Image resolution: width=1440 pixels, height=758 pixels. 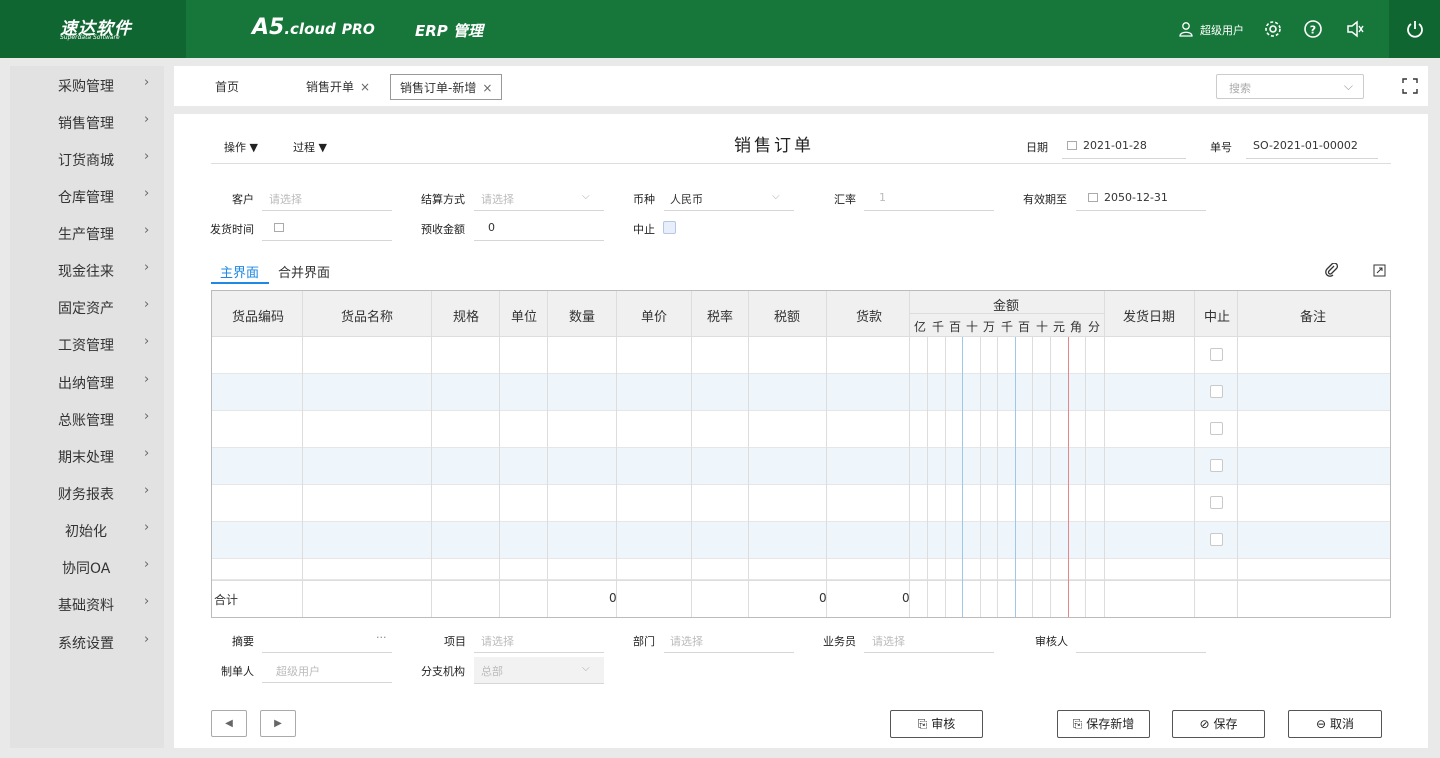 I want to click on column-header: 金额, so click(x=1006, y=306).